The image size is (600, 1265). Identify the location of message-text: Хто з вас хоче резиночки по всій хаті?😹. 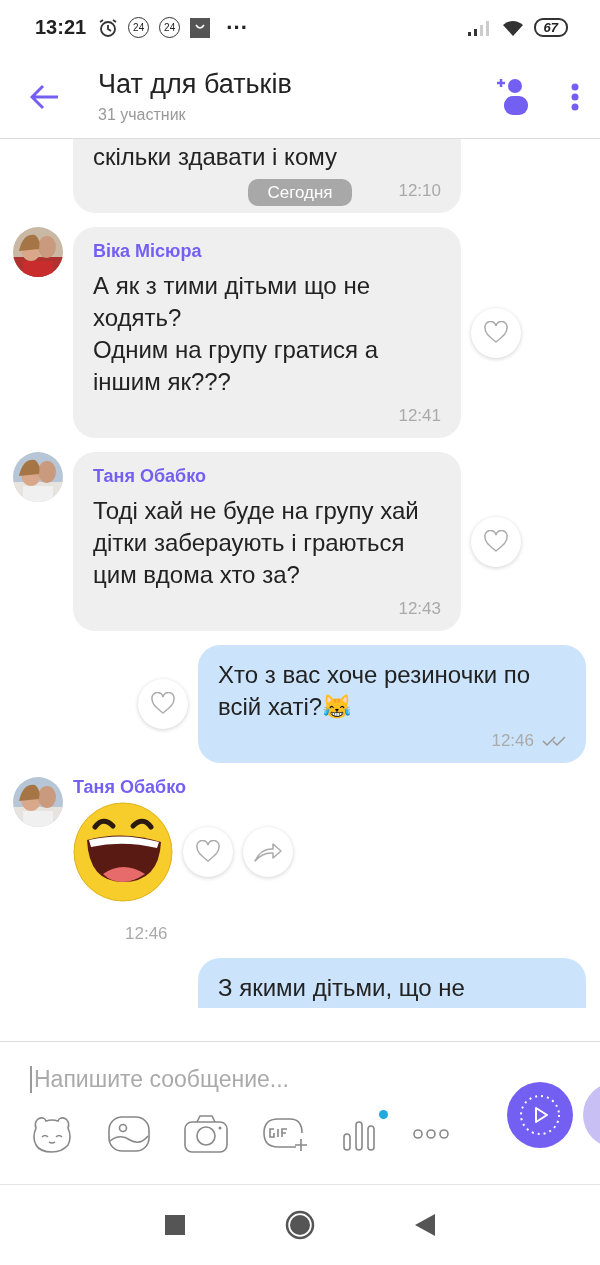
(375, 691).